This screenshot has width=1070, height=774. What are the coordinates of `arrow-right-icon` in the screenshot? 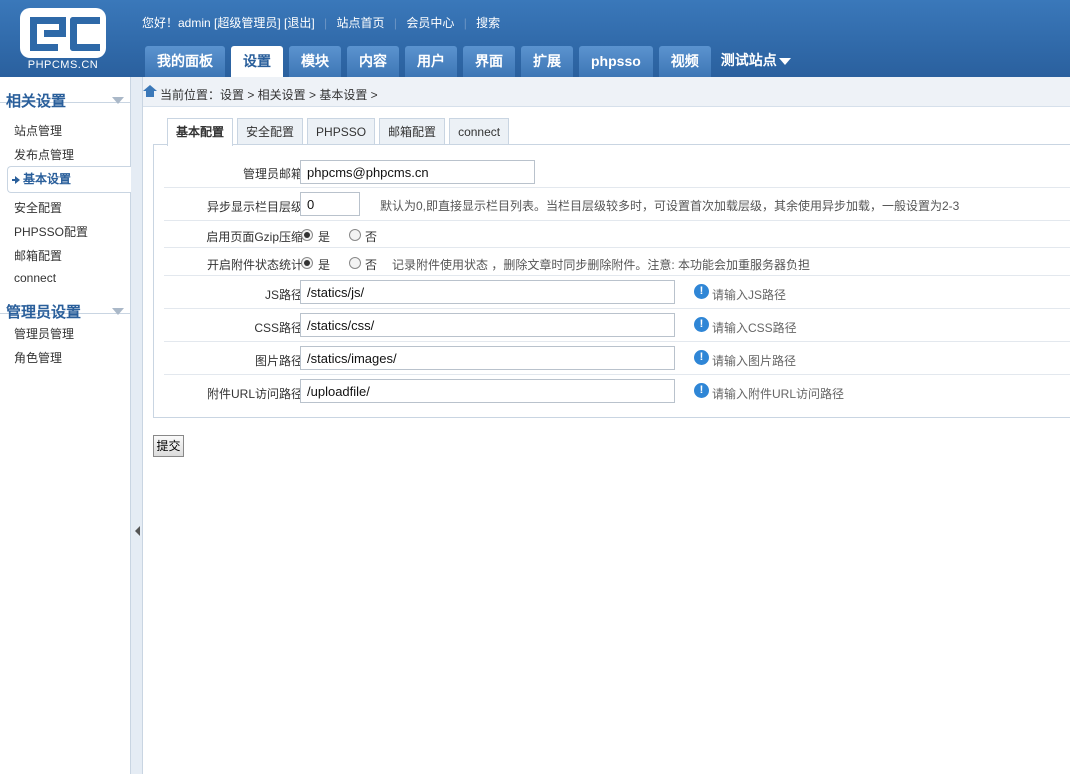 It's located at (16, 179).